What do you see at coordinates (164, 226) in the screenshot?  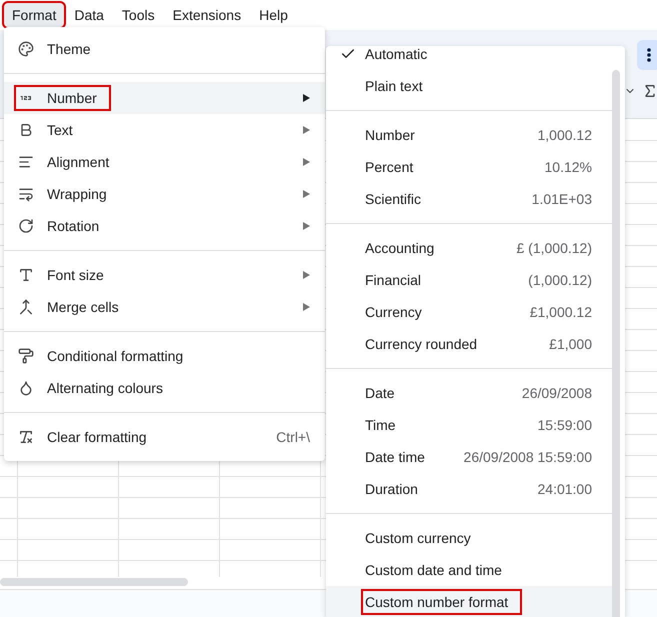 I see `menu-item: Rotation` at bounding box center [164, 226].